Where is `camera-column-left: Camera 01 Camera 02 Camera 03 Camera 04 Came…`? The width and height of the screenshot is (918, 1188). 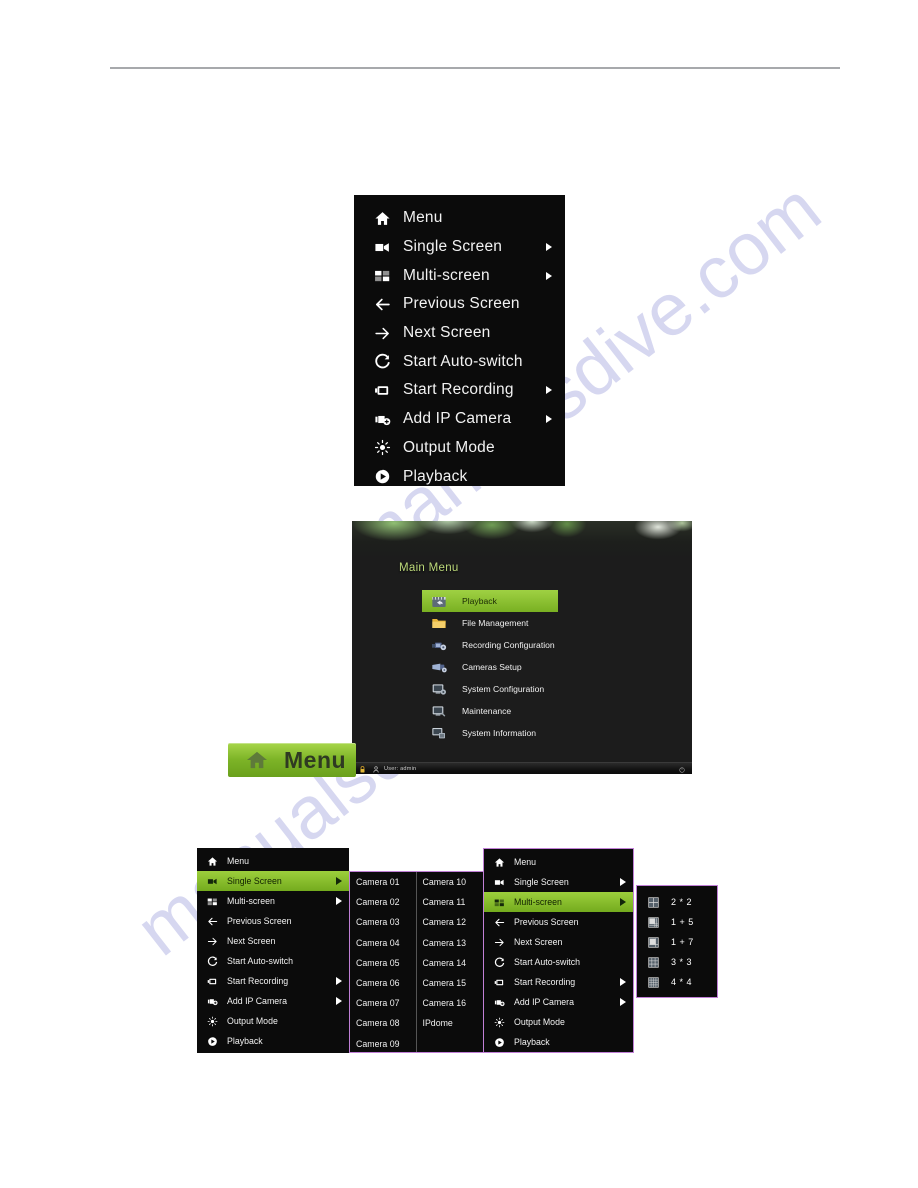
camera-column-left: Camera 01 Camera 02 Camera 03 Camera 04 Came… is located at coordinates (383, 962).